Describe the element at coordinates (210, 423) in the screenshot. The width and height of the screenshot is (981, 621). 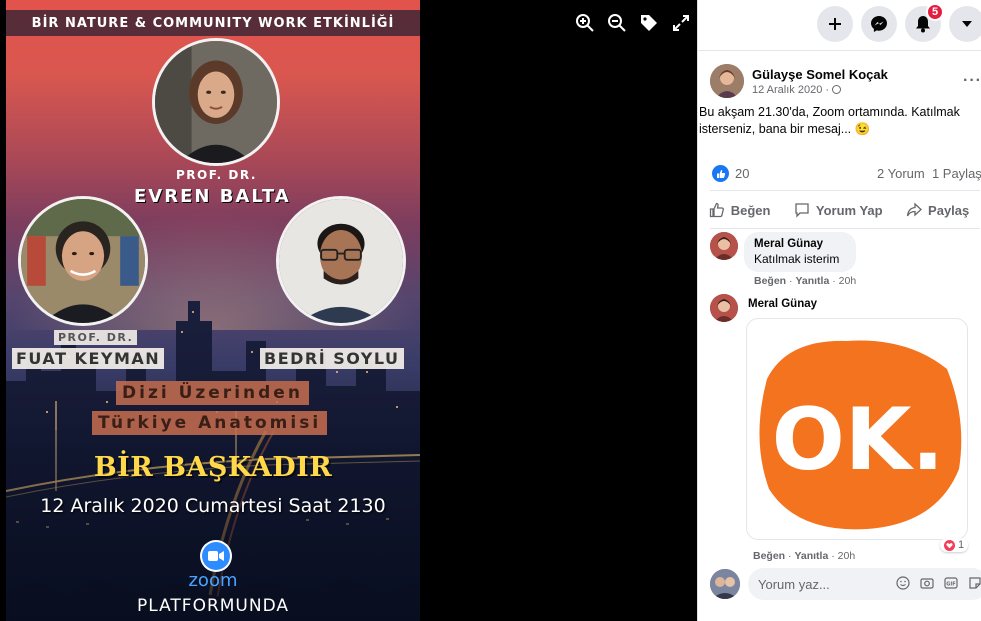
I see `poster-subtitle-line2: Türkiye Anatomisi` at that location.